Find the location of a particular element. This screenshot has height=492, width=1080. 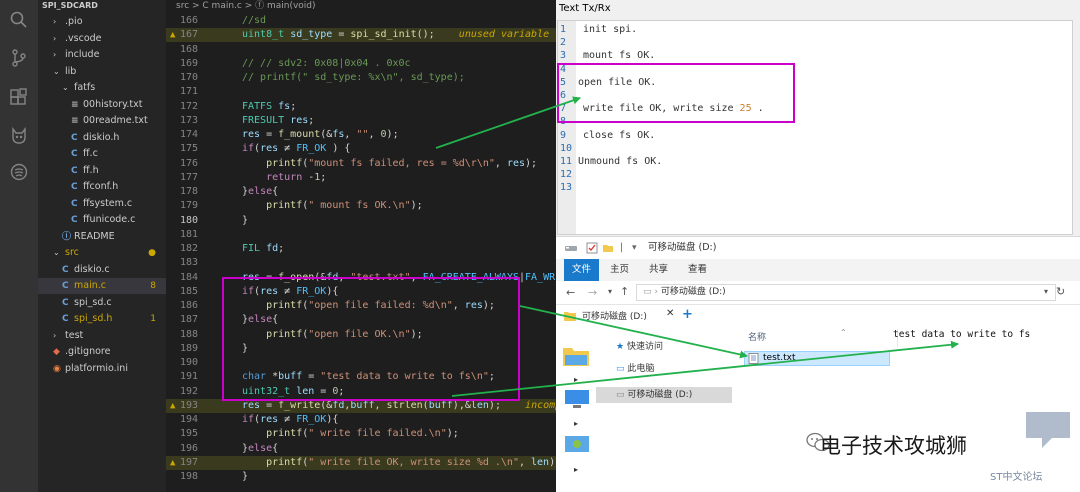

address-bar-row: ← → ▾ ↑ ▭ › 可移动磁盘 (D:) ▾ ↻ is located at coordinates (818, 293).